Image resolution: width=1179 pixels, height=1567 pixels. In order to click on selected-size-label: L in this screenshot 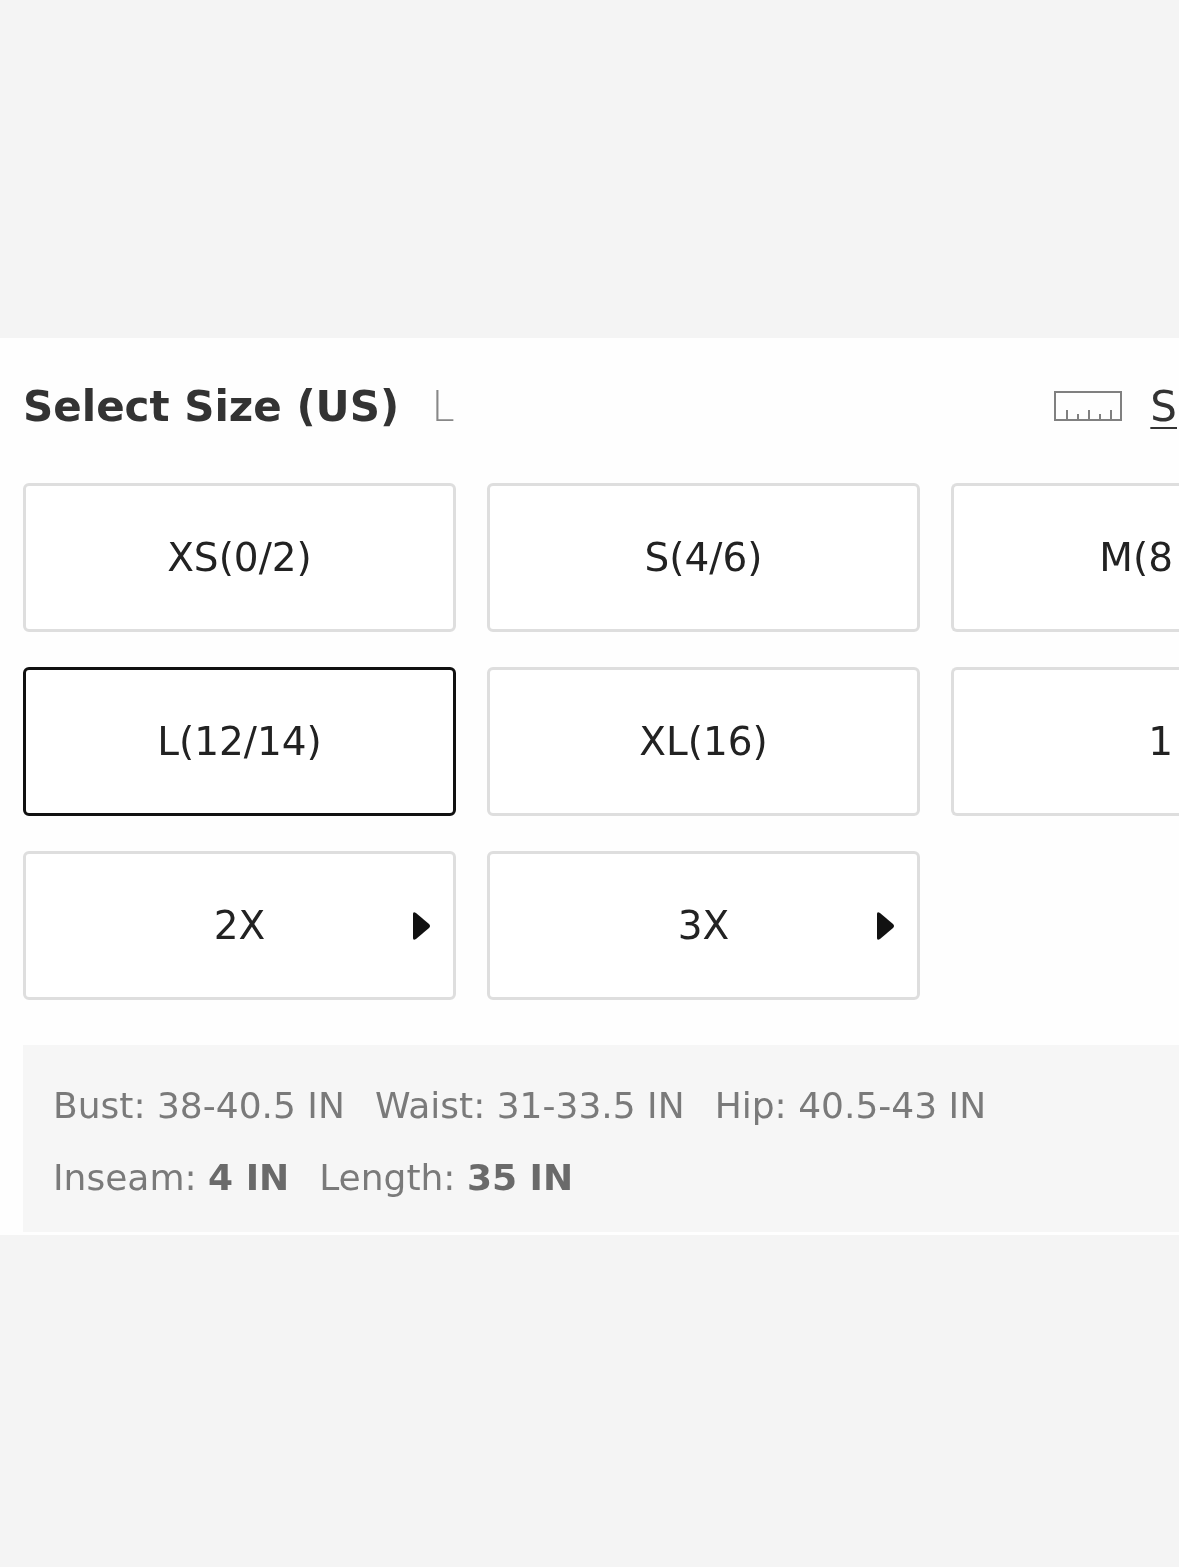, I will do `click(443, 406)`.